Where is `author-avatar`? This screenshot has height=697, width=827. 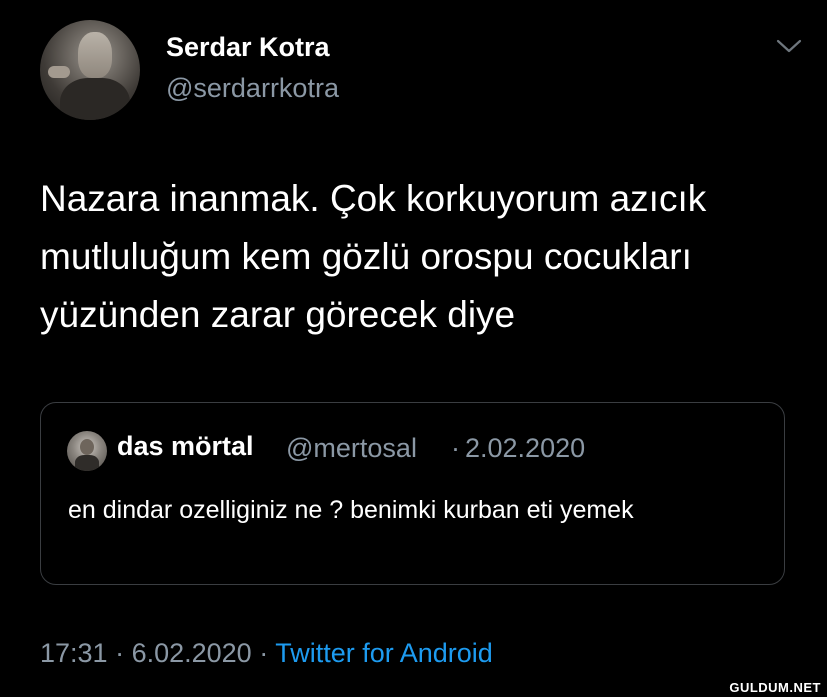 author-avatar is located at coordinates (90, 70).